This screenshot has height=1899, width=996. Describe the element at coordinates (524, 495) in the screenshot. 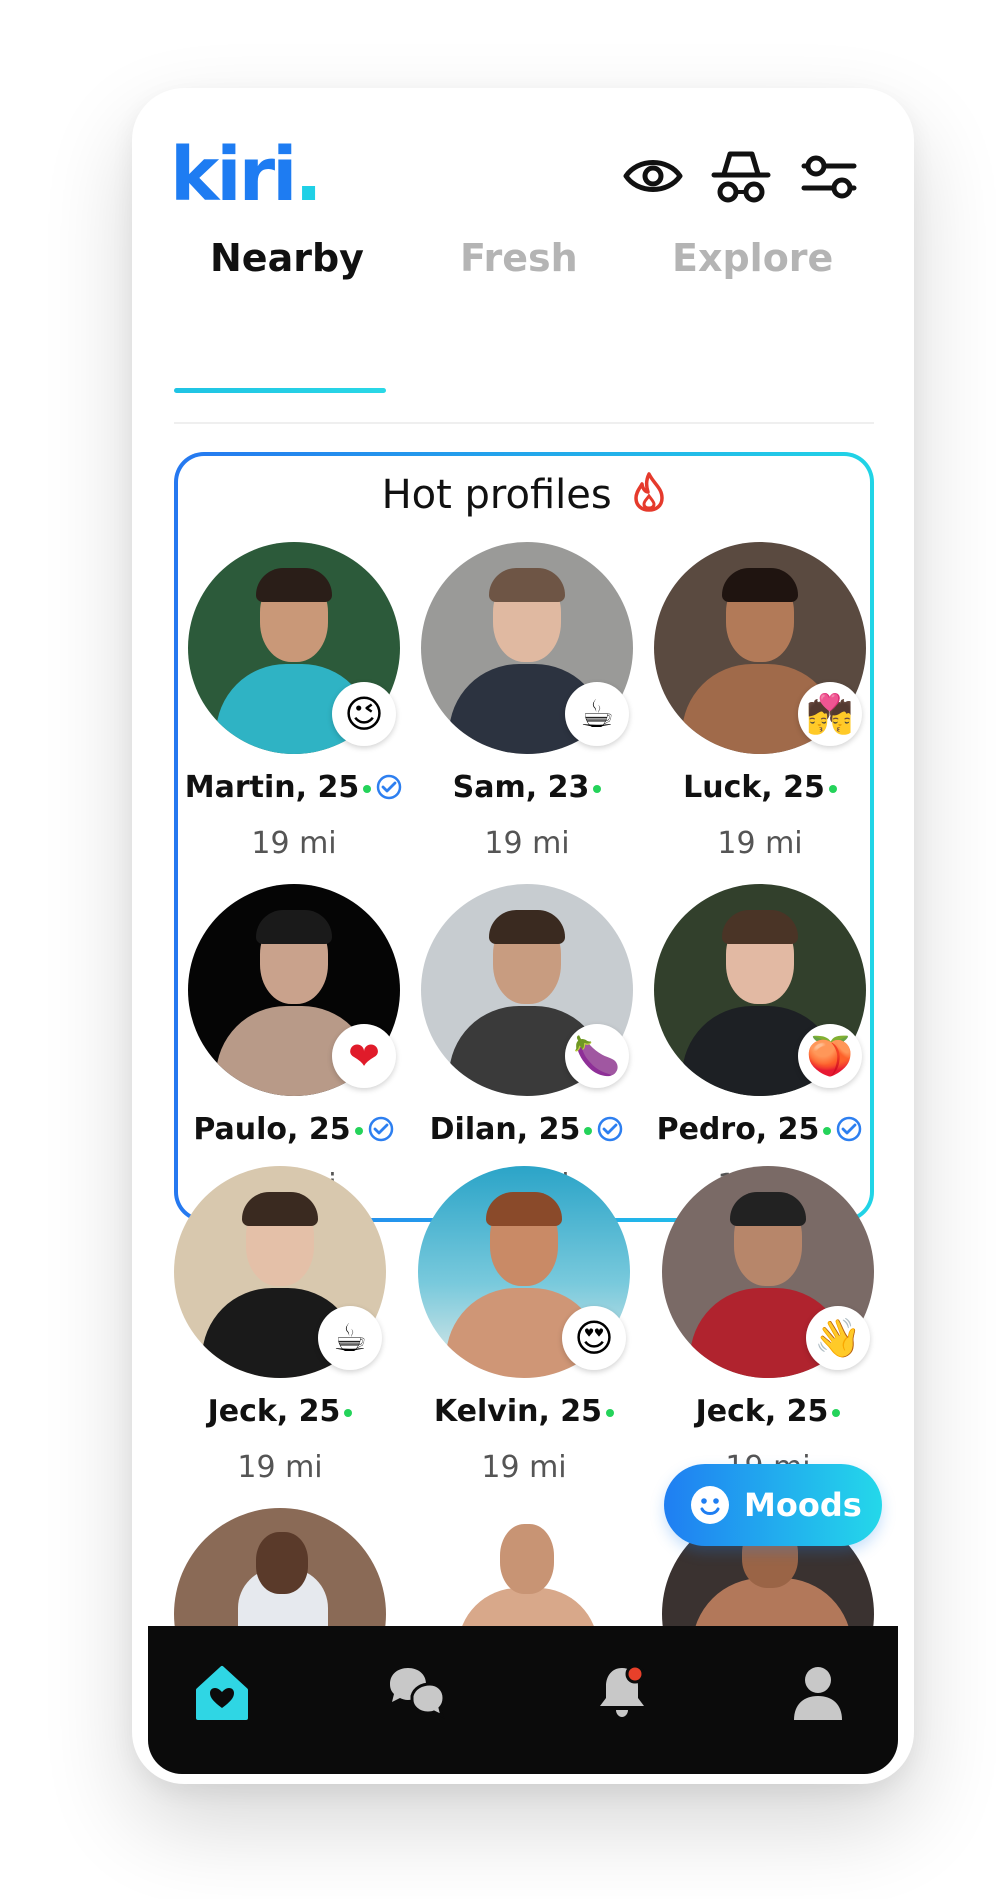

I see `hot-profiles-heading: Hot profiles` at that location.